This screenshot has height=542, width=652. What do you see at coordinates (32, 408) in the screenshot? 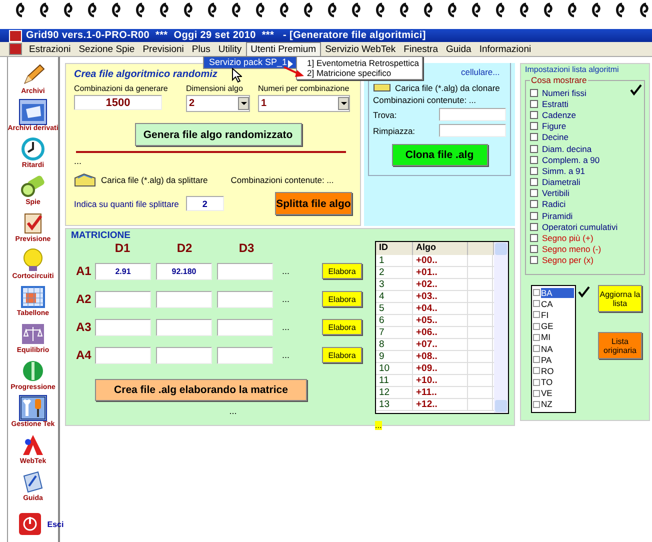
I see `tools-icon` at bounding box center [32, 408].